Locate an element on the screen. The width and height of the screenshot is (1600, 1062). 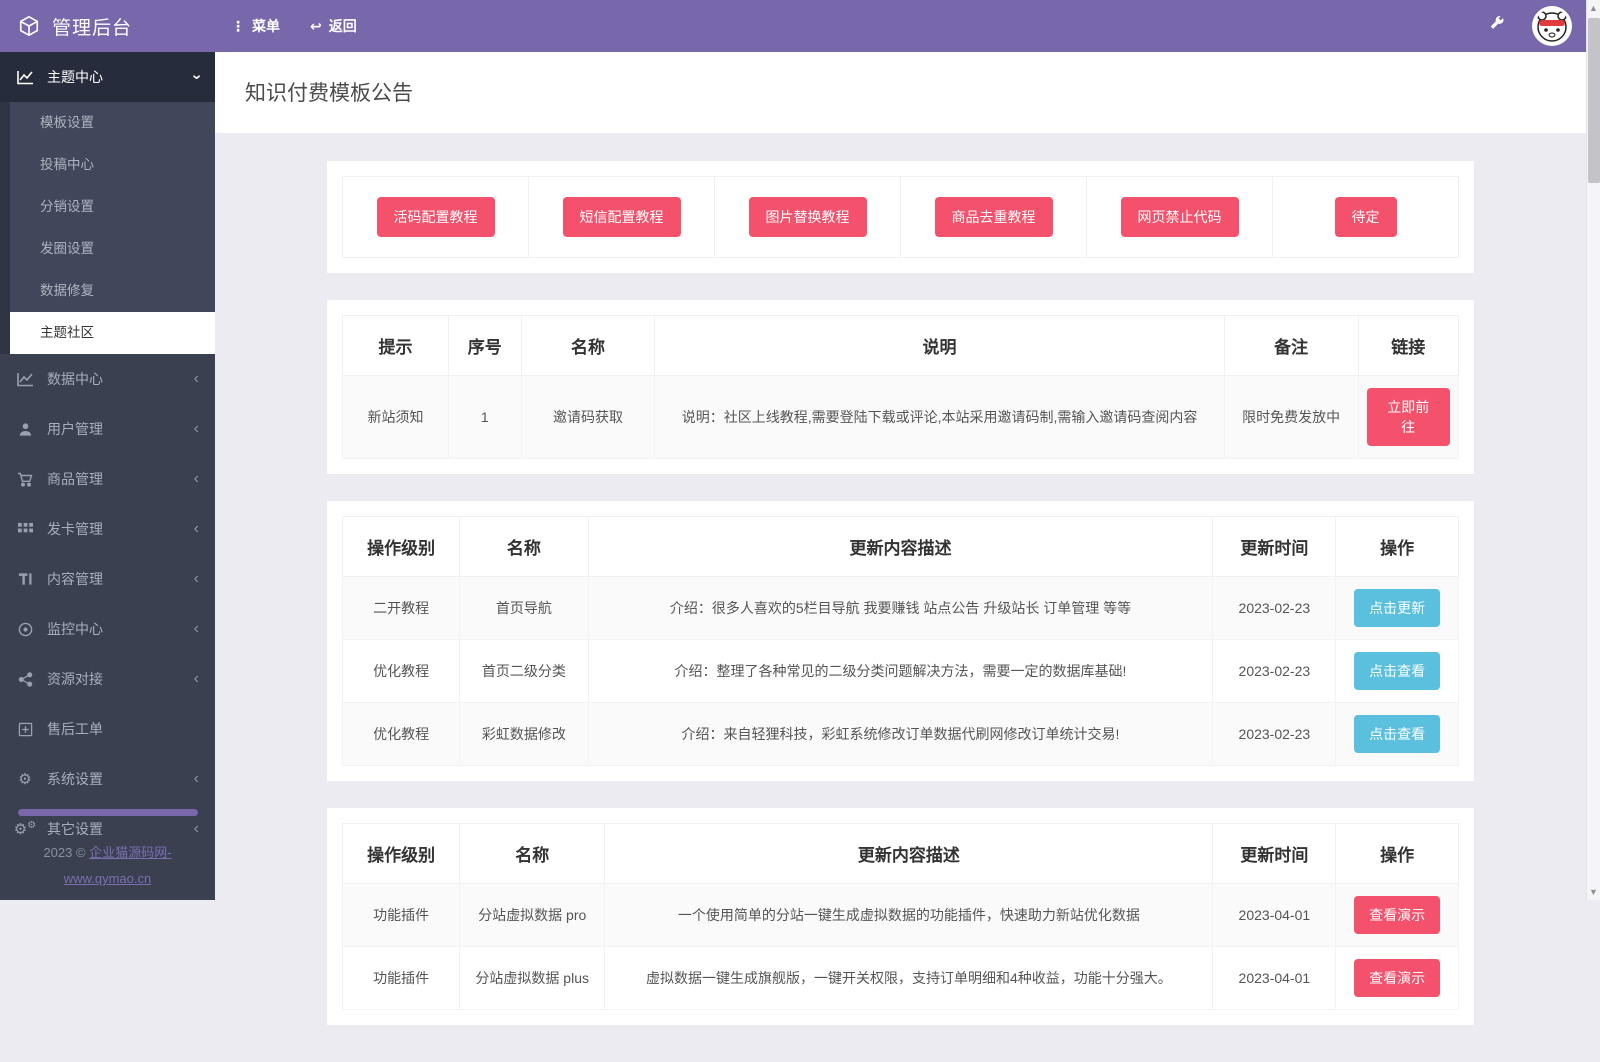
submenu-item-submission-center: 投稿中心 is located at coordinates (112, 165).